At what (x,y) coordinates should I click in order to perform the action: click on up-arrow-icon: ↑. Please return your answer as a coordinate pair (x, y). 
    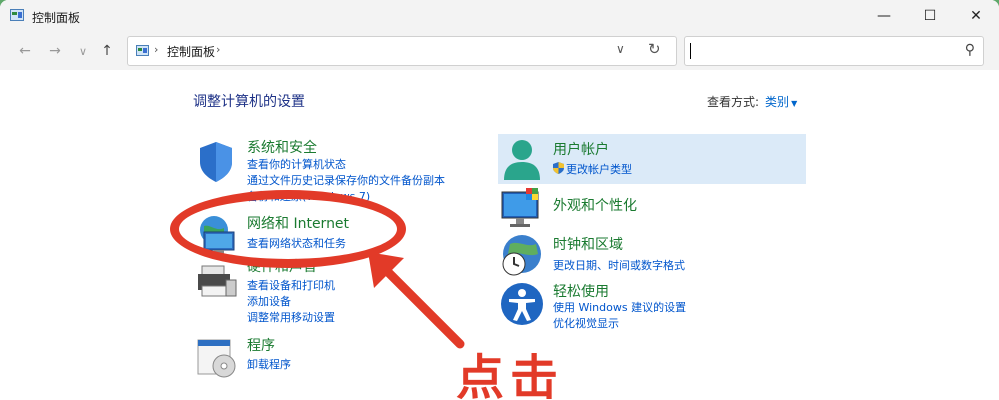
    Looking at the image, I should click on (107, 51).